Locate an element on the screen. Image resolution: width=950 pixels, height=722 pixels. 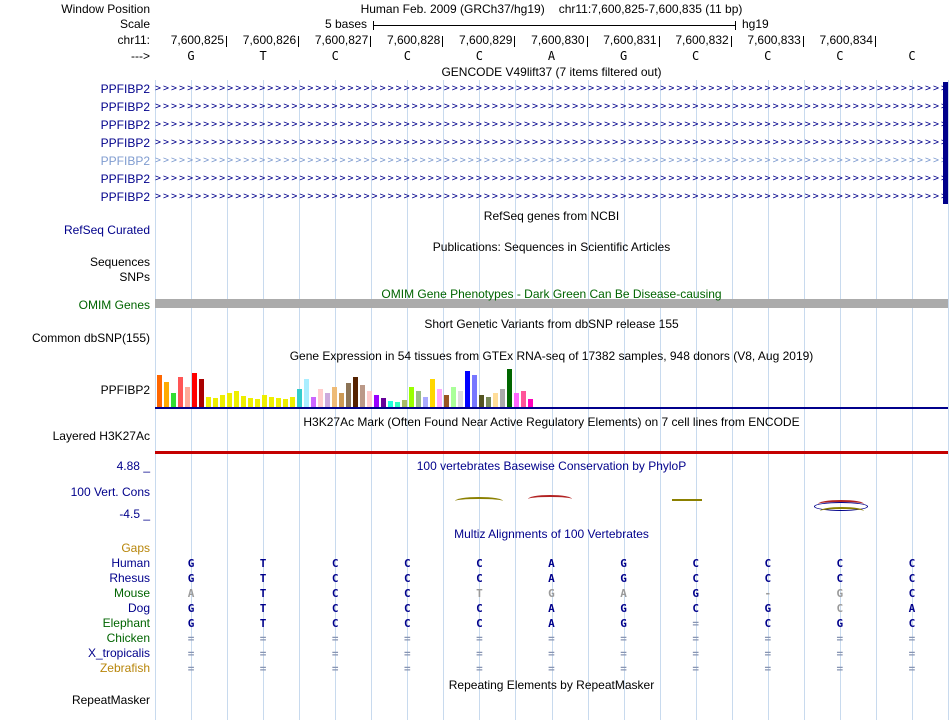
ruler-position: 7,600,829 is located at coordinates (477, 40).